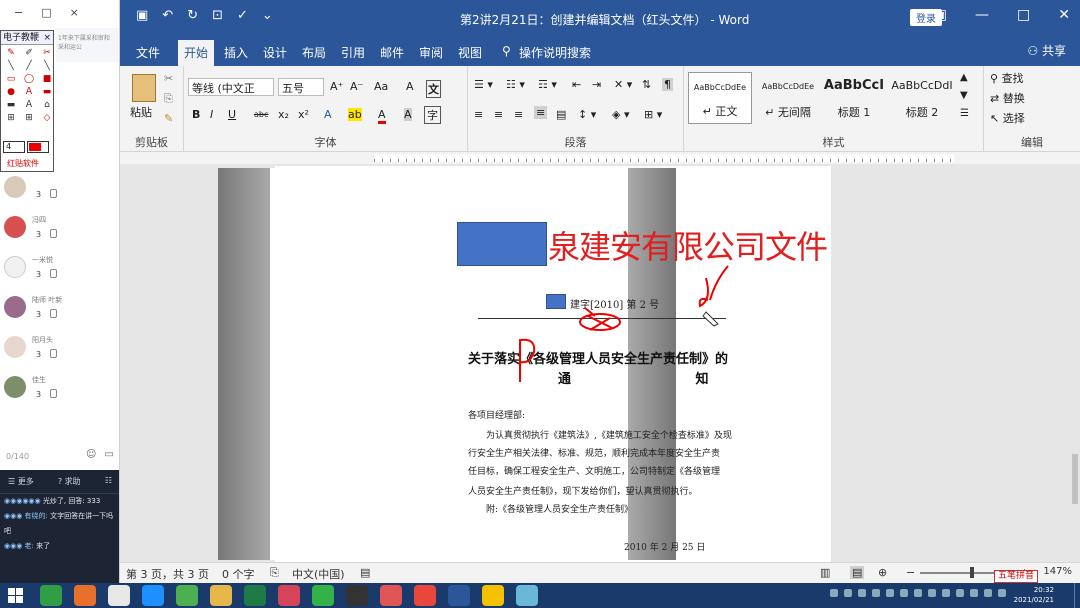  Describe the element at coordinates (788, 98) in the screenshot. I see `style-no-spacing: AaBbCcDdEe ↵ 无间隔` at that location.